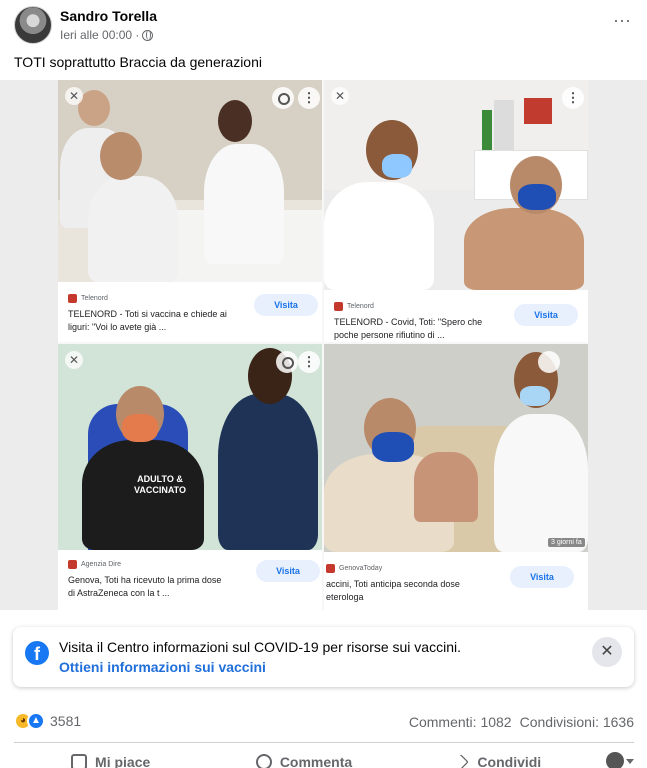 The image size is (647, 768). Describe the element at coordinates (461, 761) in the screenshot. I see `share-icon` at that location.